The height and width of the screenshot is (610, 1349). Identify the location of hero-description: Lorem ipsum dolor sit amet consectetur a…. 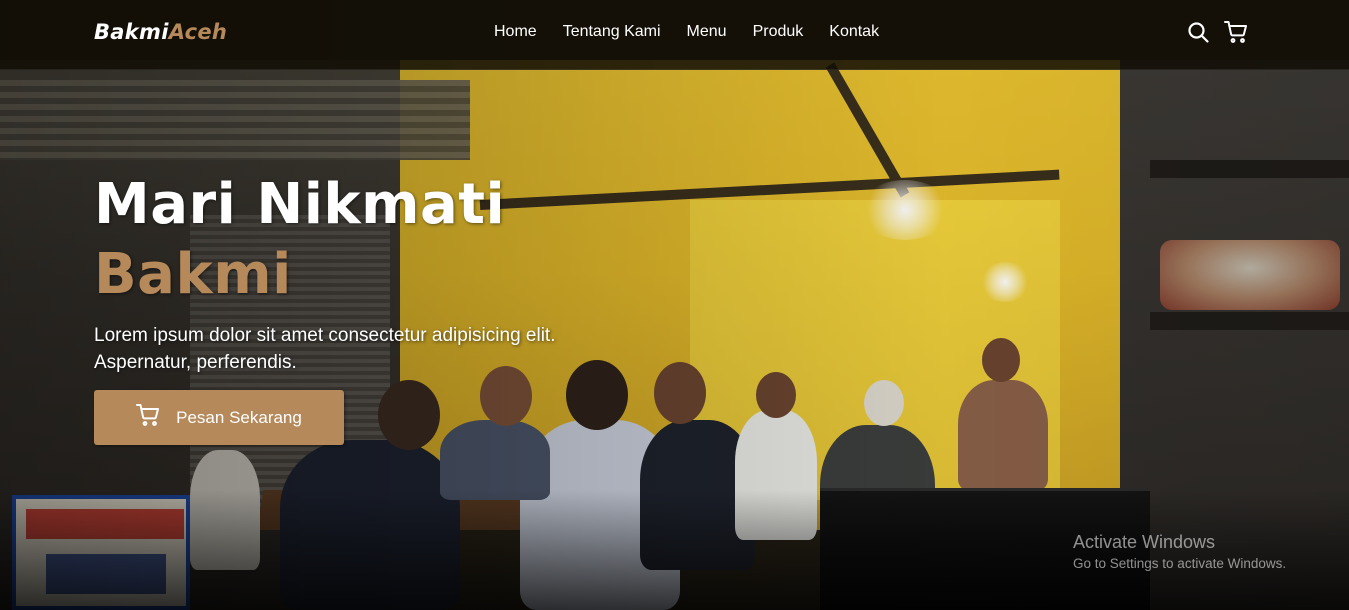
(325, 349).